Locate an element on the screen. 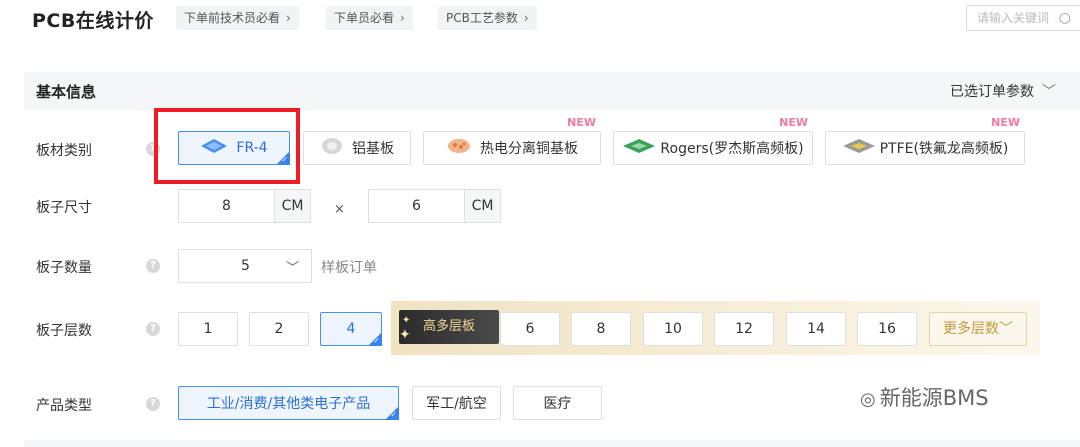  product-option-label: 工业/消费/其他类电子产品 is located at coordinates (288, 404).